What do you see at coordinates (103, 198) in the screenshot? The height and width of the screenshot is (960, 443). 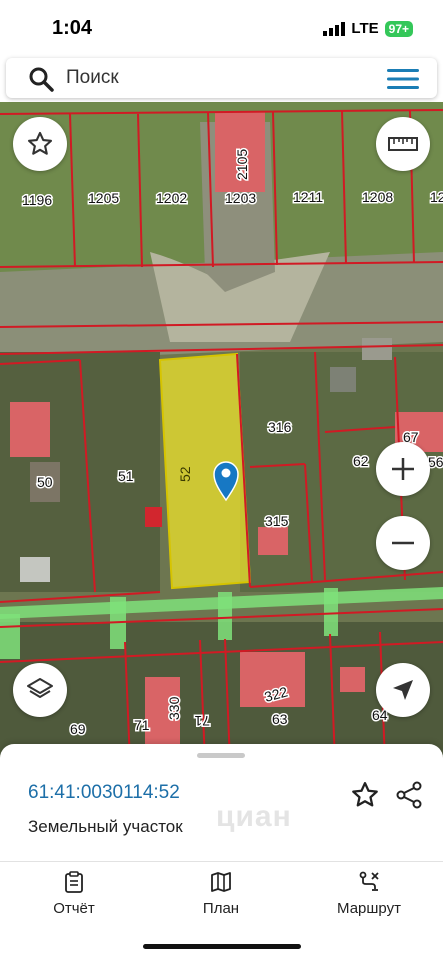 I see `parcel-label-1205: 1205` at bounding box center [103, 198].